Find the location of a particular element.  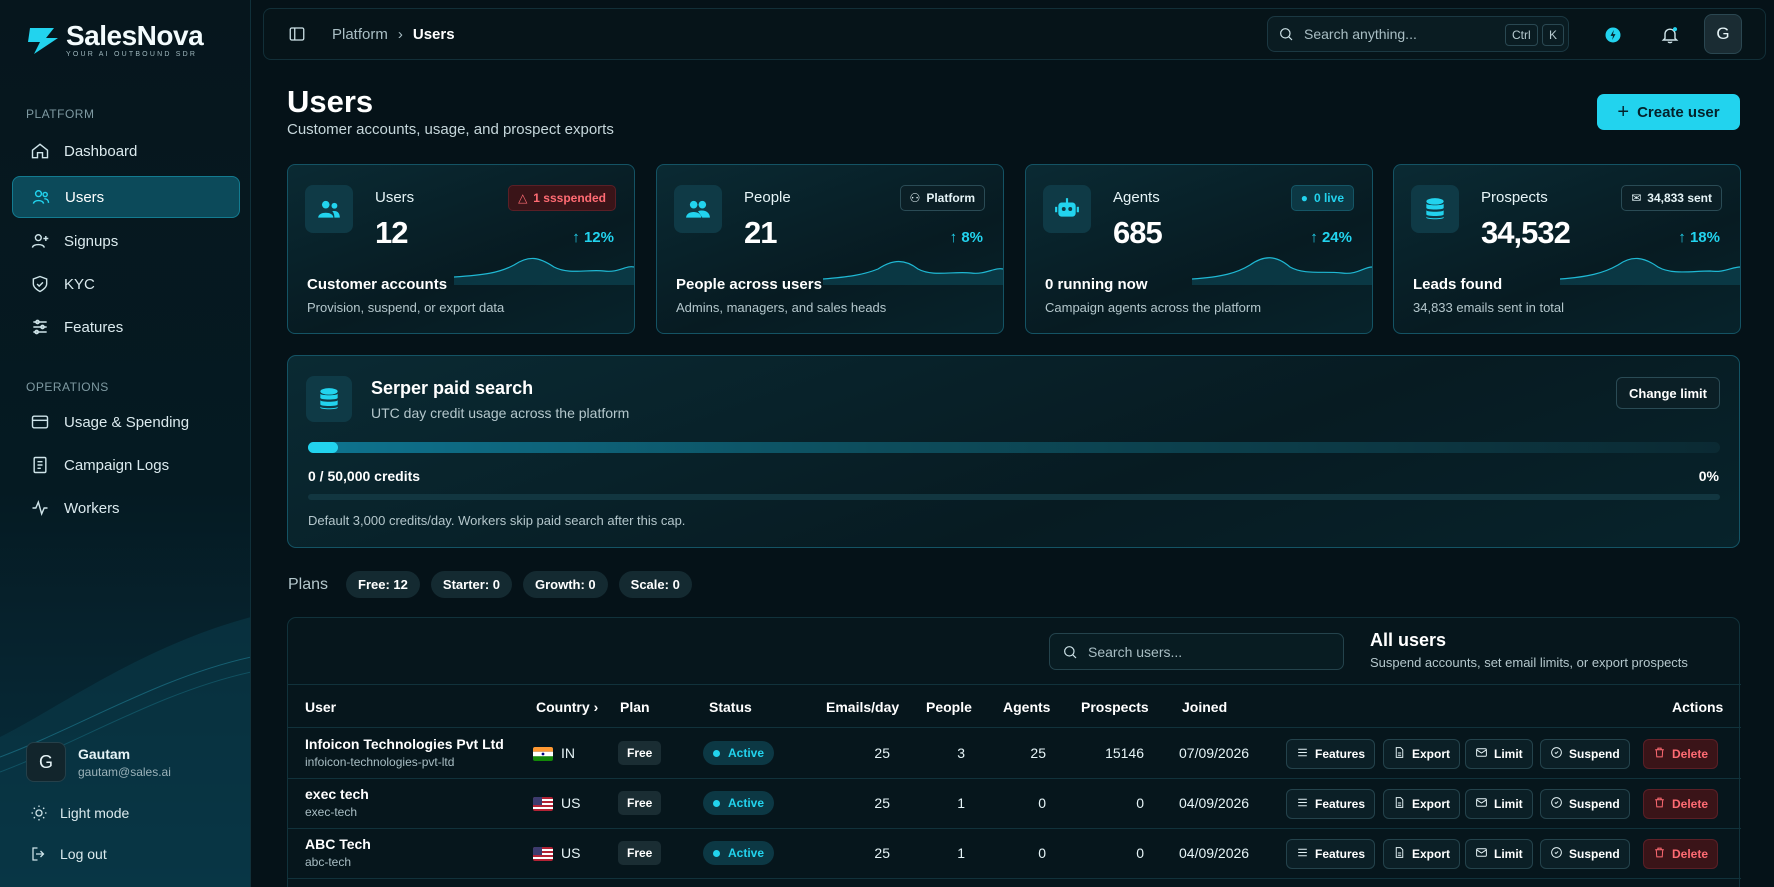

prospects-cell: 0 is located at coordinates (1140, 853).